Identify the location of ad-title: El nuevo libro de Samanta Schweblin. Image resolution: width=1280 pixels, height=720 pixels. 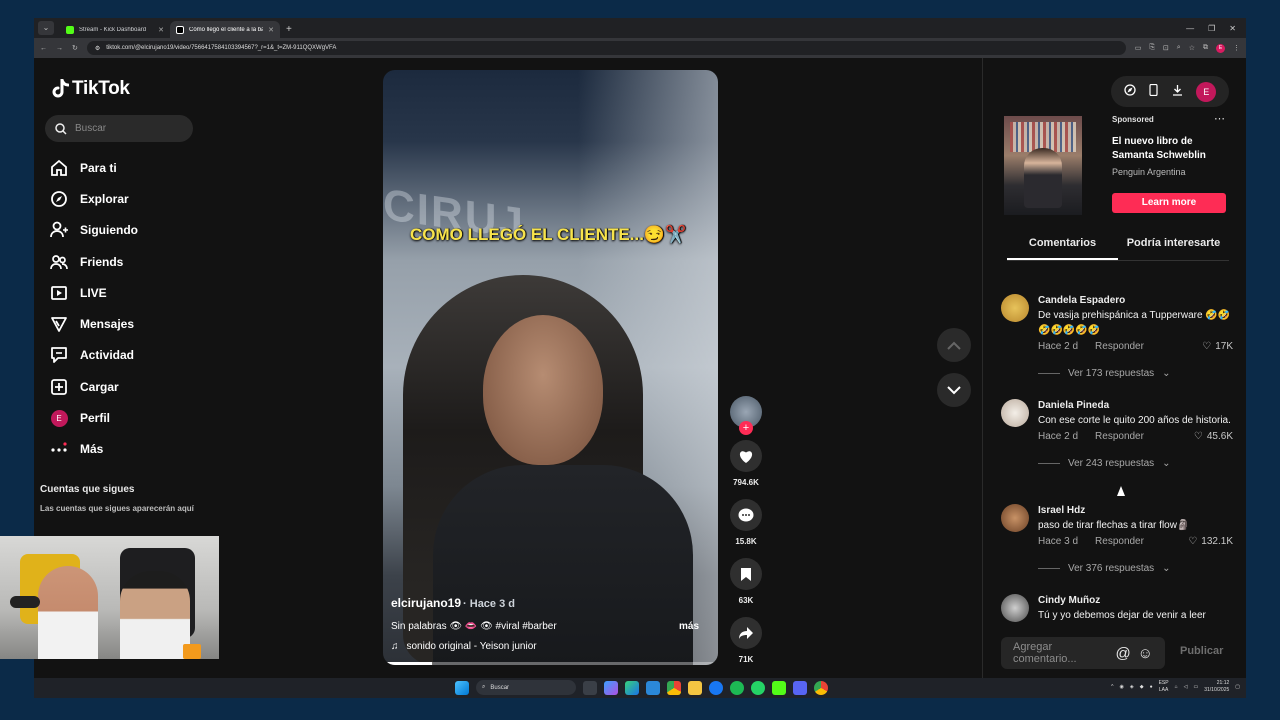
(1172, 149).